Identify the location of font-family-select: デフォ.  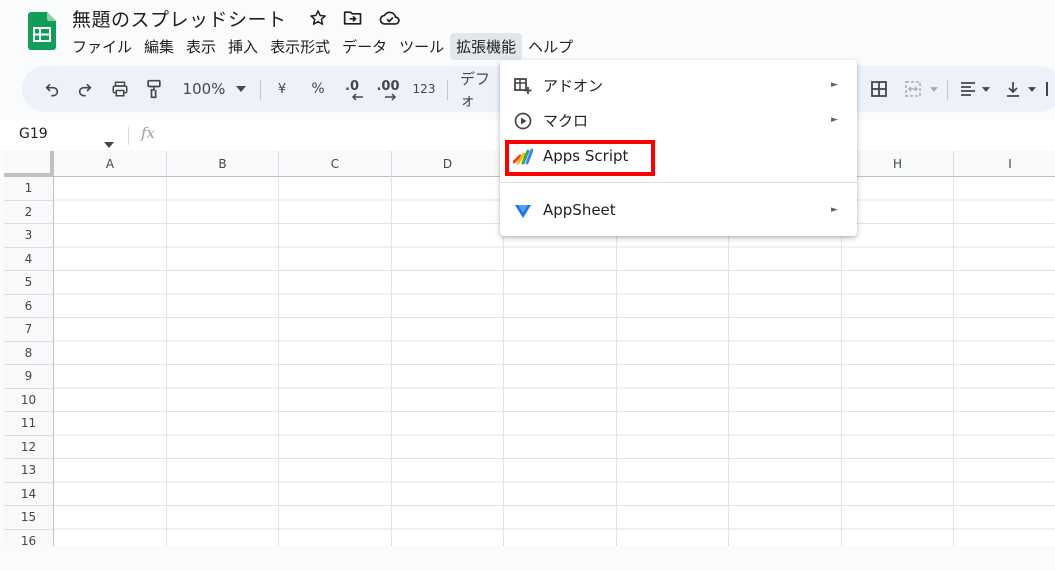
(481, 89).